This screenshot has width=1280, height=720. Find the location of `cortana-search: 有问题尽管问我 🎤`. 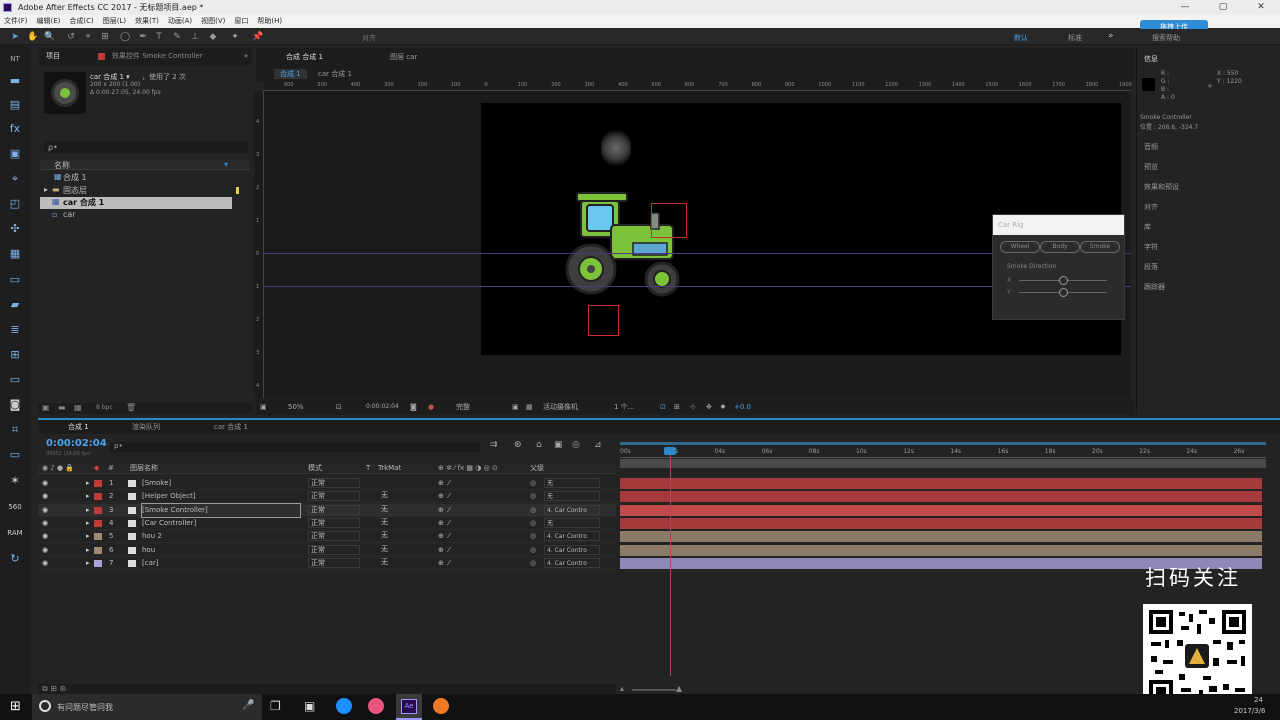

cortana-search: 有问题尽管问我 🎤 is located at coordinates (147, 707).